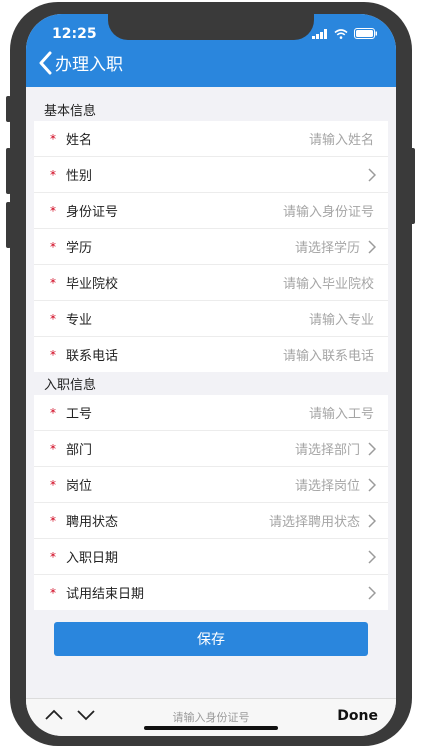  Describe the element at coordinates (341, 412) in the screenshot. I see `text-input: 请输入工号` at that location.